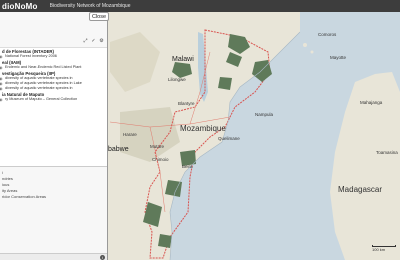 The image size is (400, 260). I want to click on label-lilongwe: Lilongwe, so click(177, 79).